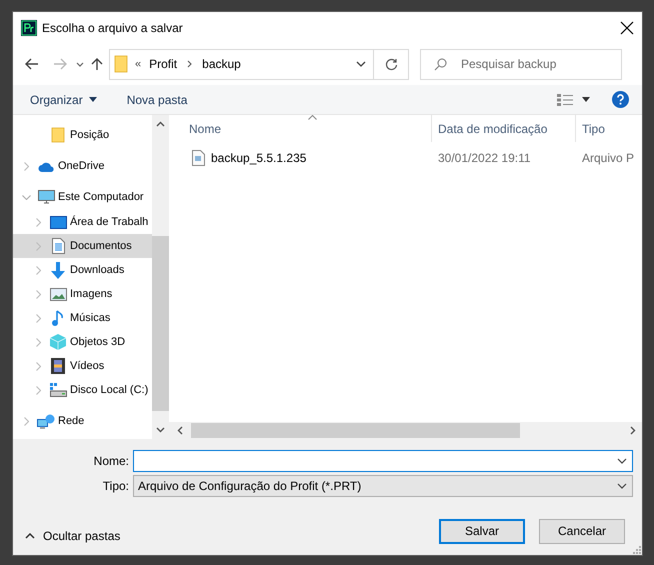 The image size is (654, 565). What do you see at coordinates (157, 99) in the screenshot?
I see `new-folder-button: Nova pasta` at bounding box center [157, 99].